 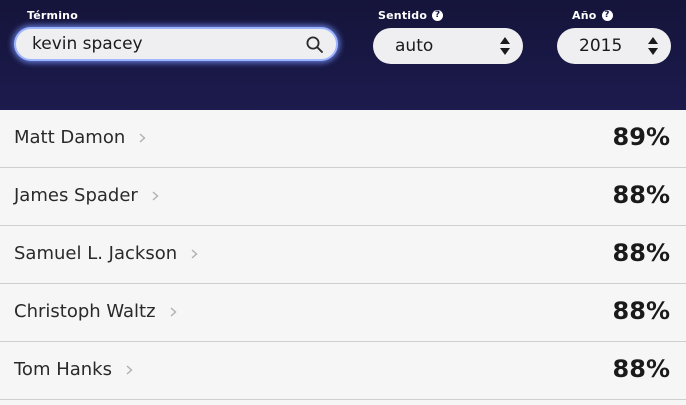 What do you see at coordinates (76, 195) in the screenshot?
I see `actor-name: James Spader` at bounding box center [76, 195].